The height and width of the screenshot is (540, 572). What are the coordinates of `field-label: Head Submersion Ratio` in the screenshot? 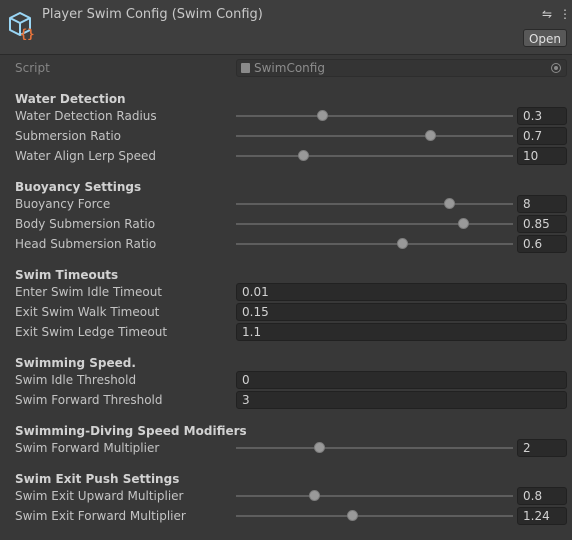 It's located at (86, 244).